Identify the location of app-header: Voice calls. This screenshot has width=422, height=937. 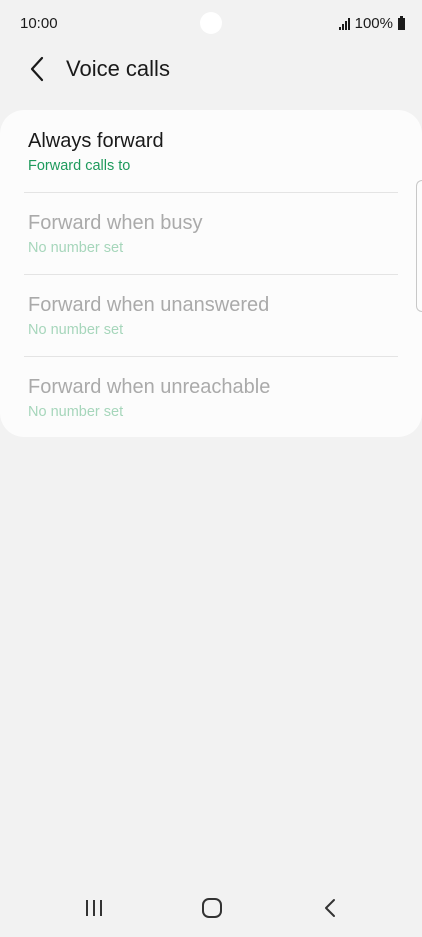
(211, 69).